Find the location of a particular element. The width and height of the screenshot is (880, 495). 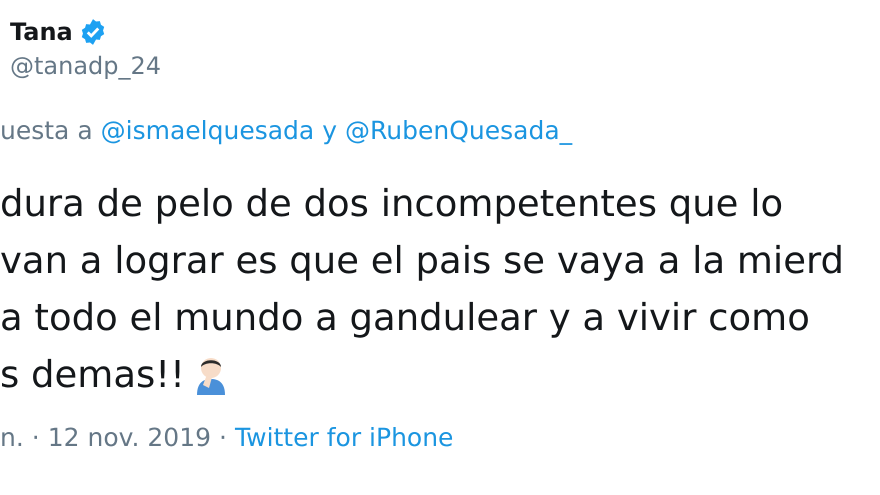

reply-joiner: y is located at coordinates (330, 130).